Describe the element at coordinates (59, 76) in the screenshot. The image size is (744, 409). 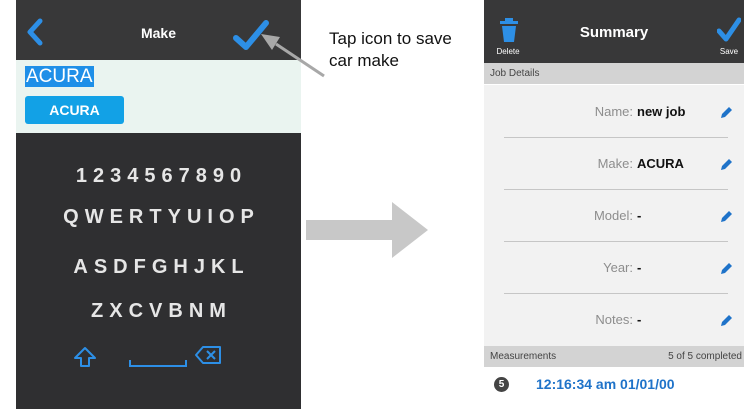
I see `make-input-field: ACURA` at that location.